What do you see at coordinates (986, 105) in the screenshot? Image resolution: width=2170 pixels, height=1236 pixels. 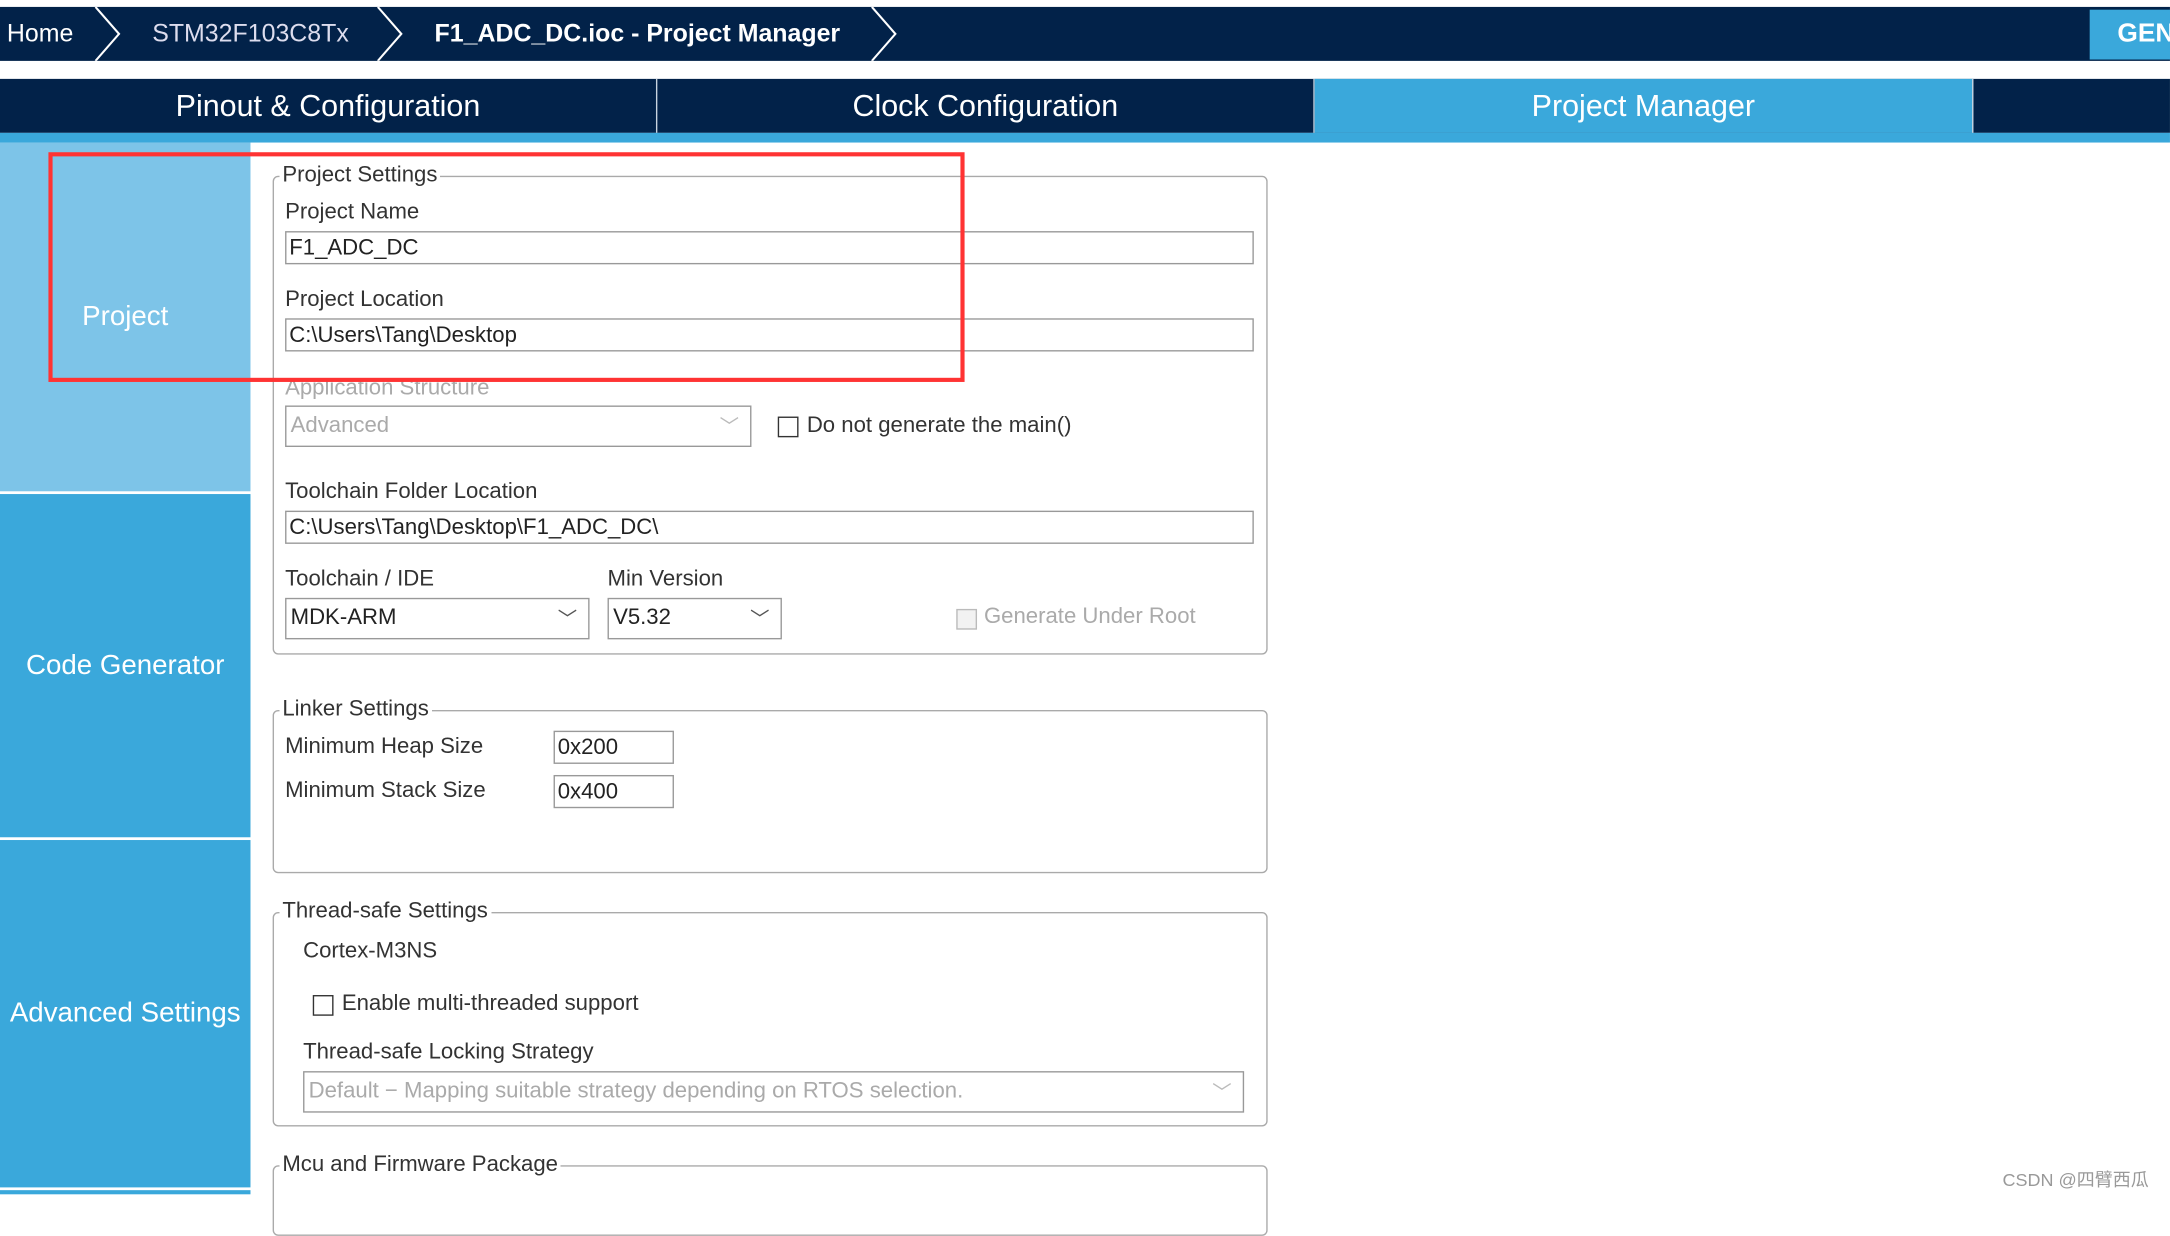 I see `tab-clock-configuration: Clock Configuration` at bounding box center [986, 105].